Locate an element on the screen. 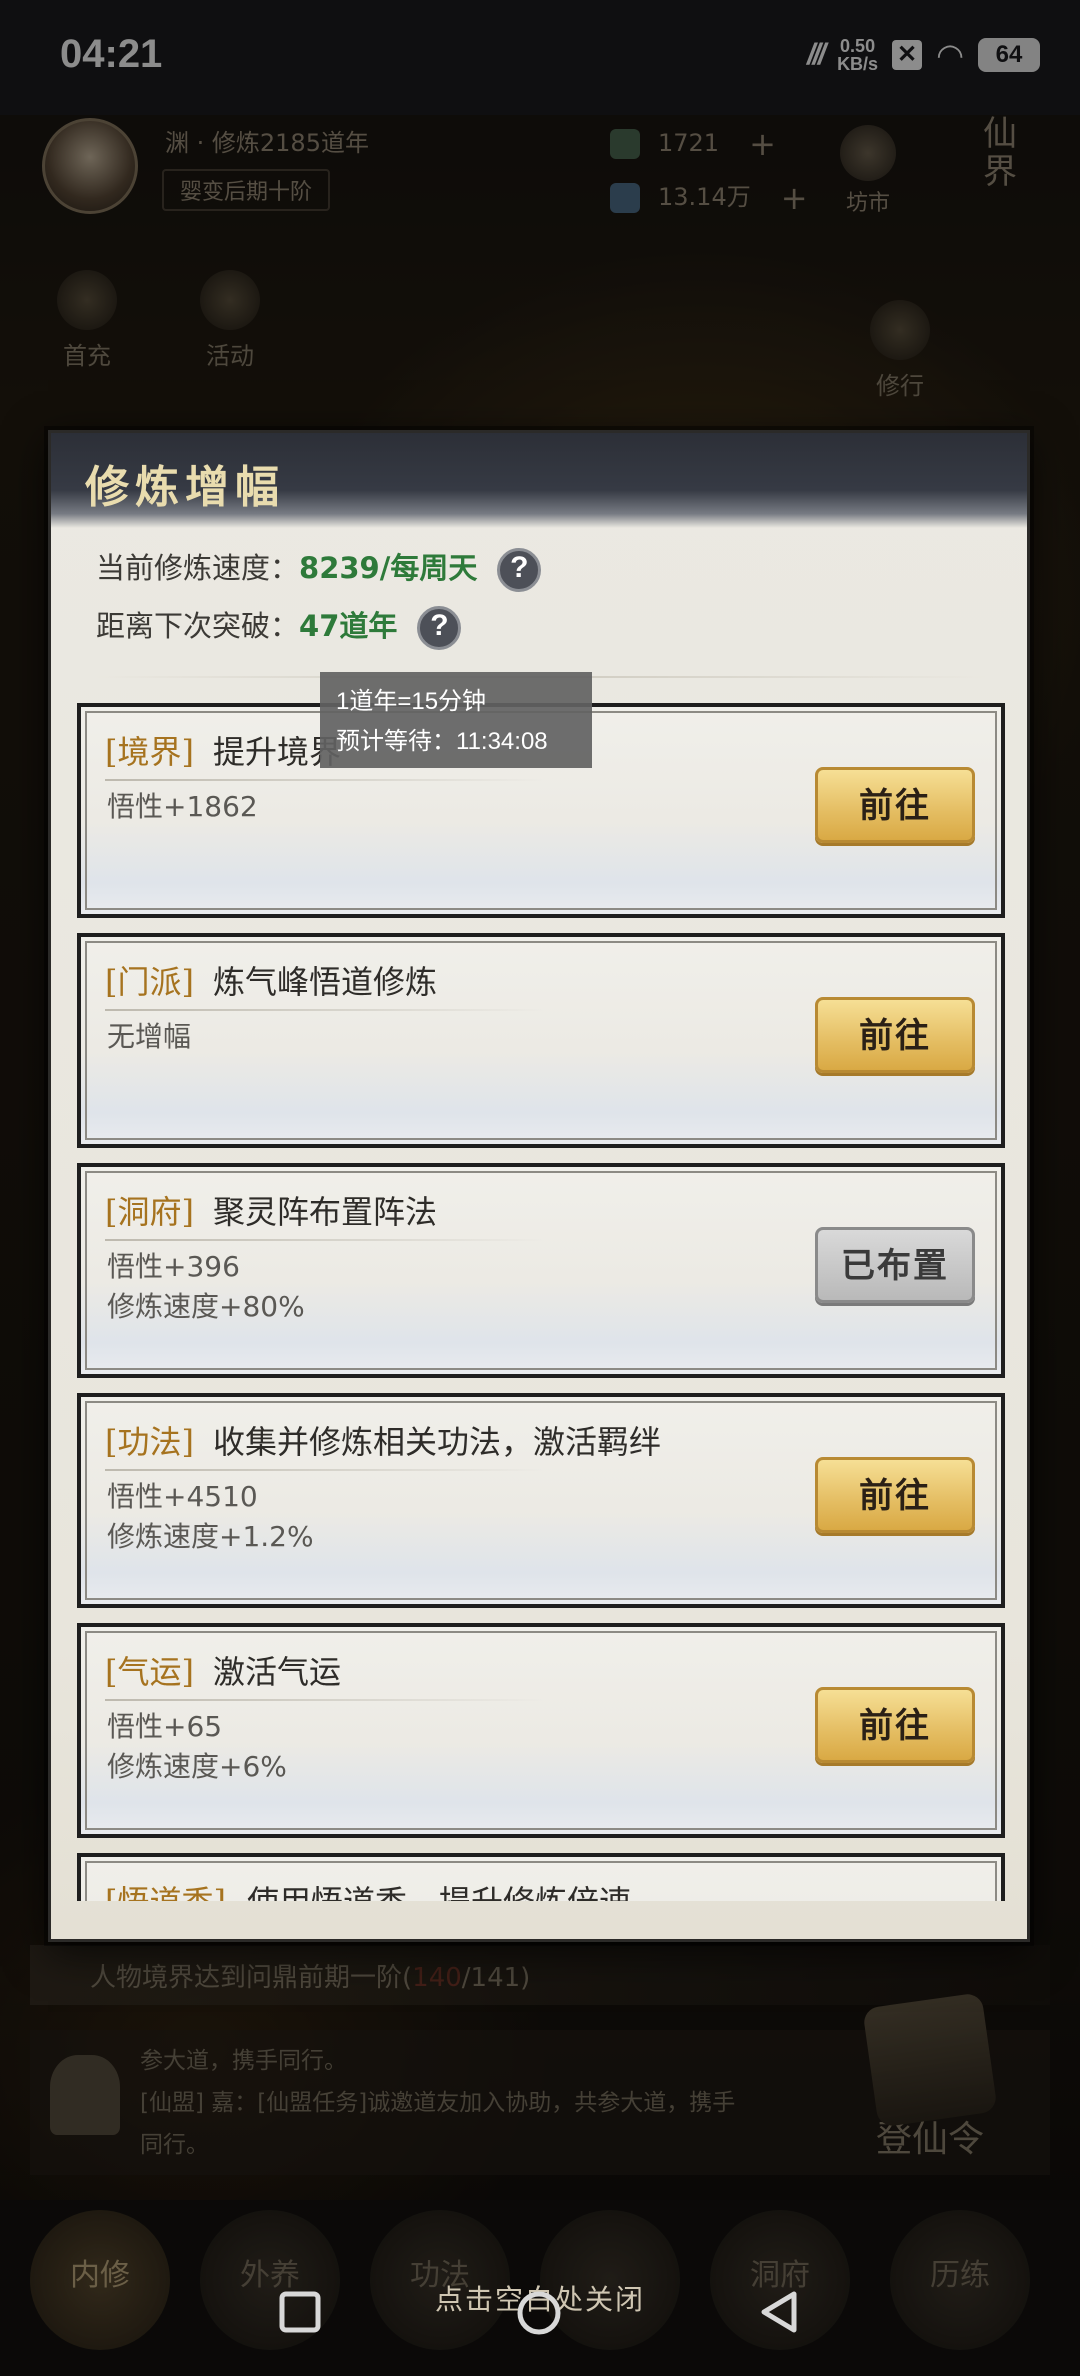 This screenshot has height=2376, width=1080. boost-card-incense: [悟道香] 使用悟道香，提升修炼倍速 is located at coordinates (541, 1877).